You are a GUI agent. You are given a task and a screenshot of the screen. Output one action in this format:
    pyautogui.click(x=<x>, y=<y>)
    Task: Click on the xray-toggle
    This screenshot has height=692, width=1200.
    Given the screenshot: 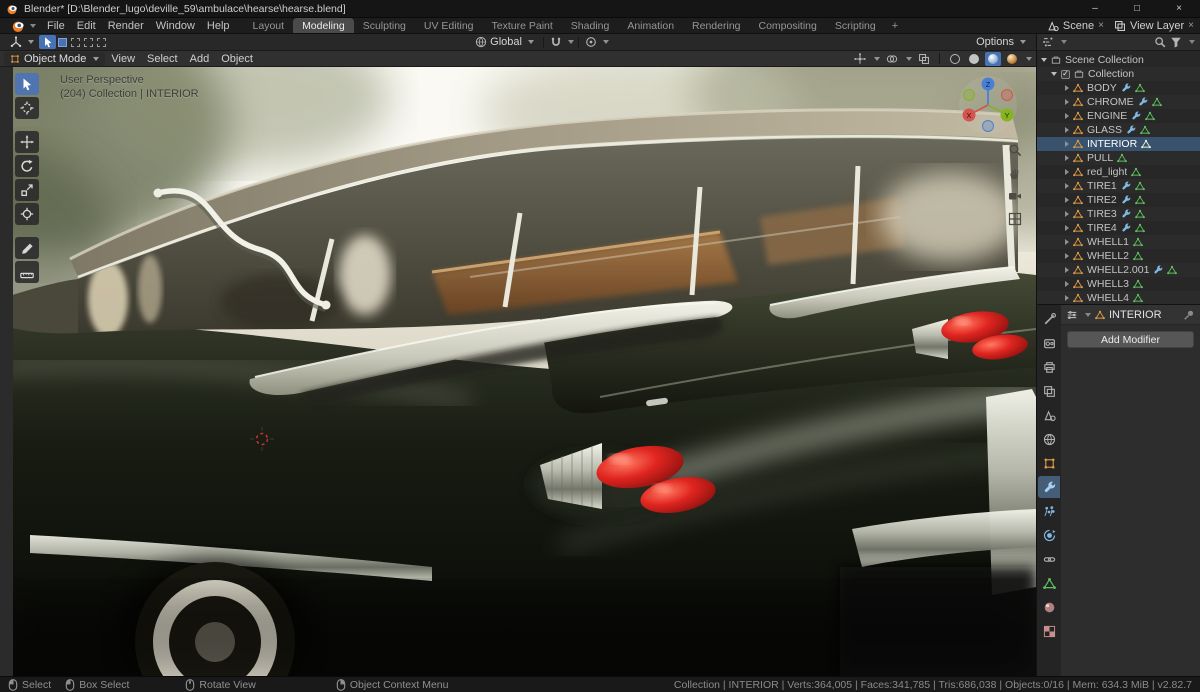 What is the action you would take?
    pyautogui.click(x=923, y=59)
    